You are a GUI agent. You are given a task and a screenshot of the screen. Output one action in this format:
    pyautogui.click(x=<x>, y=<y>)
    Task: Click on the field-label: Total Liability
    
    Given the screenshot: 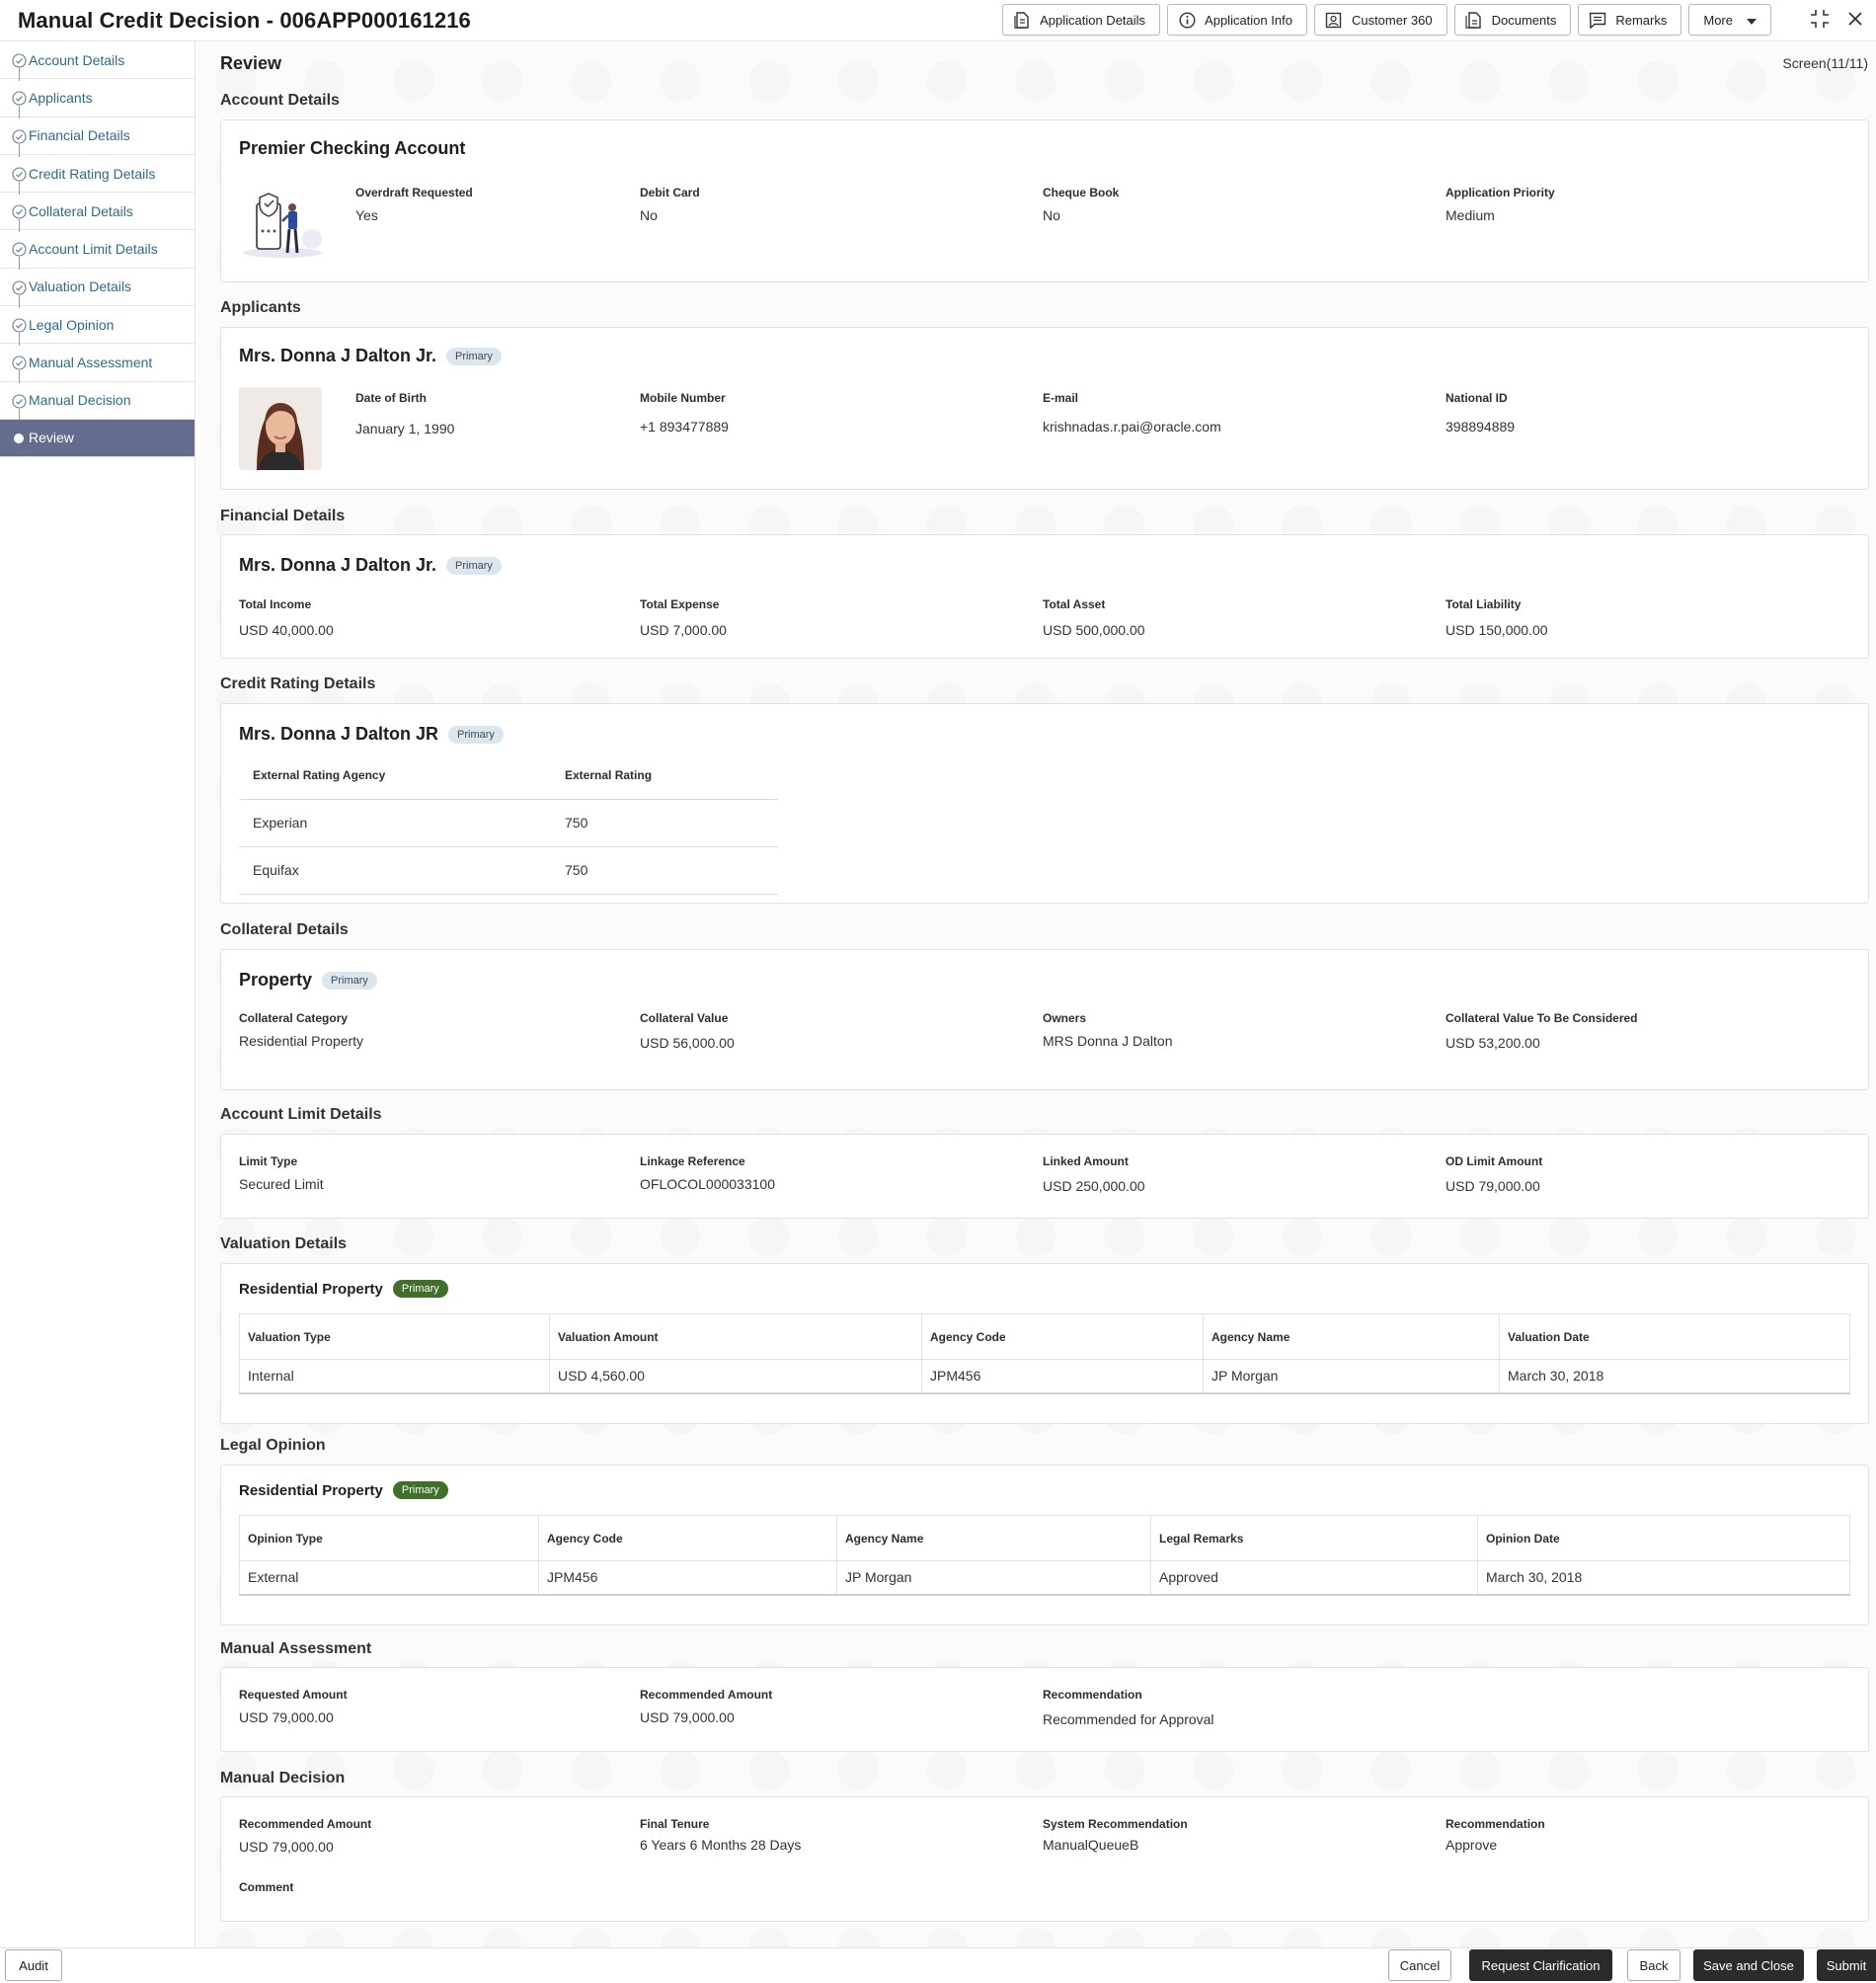 What is the action you would take?
    pyautogui.click(x=1484, y=604)
    